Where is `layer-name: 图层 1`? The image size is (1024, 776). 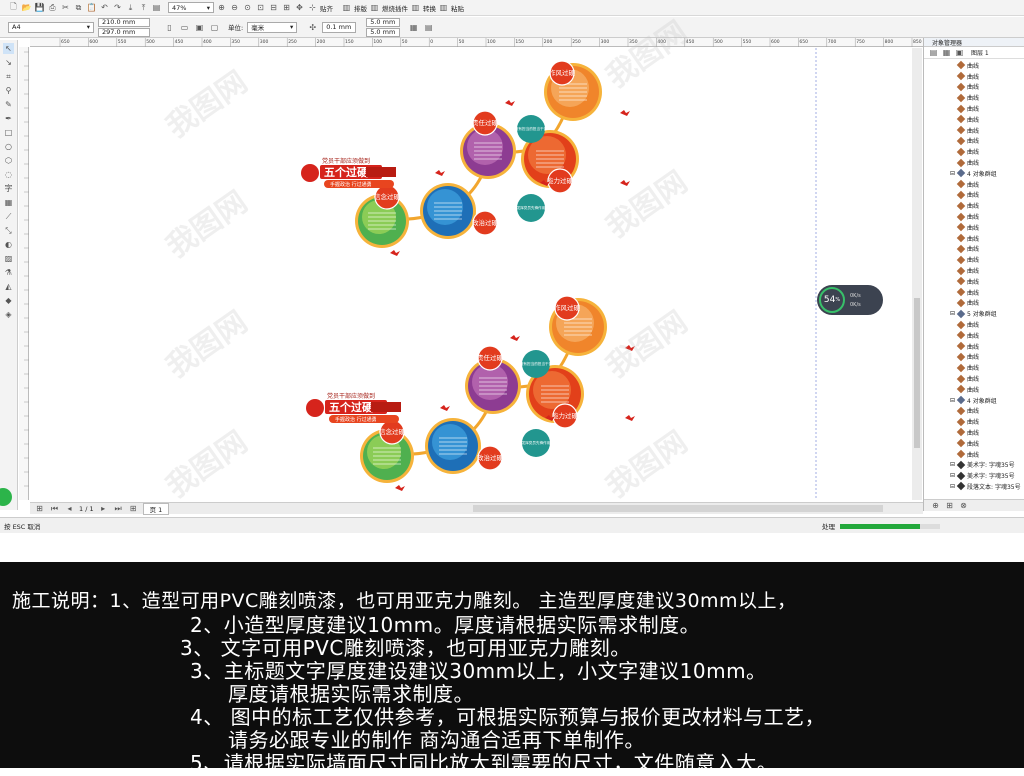
layer-name: 图层 1 is located at coordinates (980, 52).